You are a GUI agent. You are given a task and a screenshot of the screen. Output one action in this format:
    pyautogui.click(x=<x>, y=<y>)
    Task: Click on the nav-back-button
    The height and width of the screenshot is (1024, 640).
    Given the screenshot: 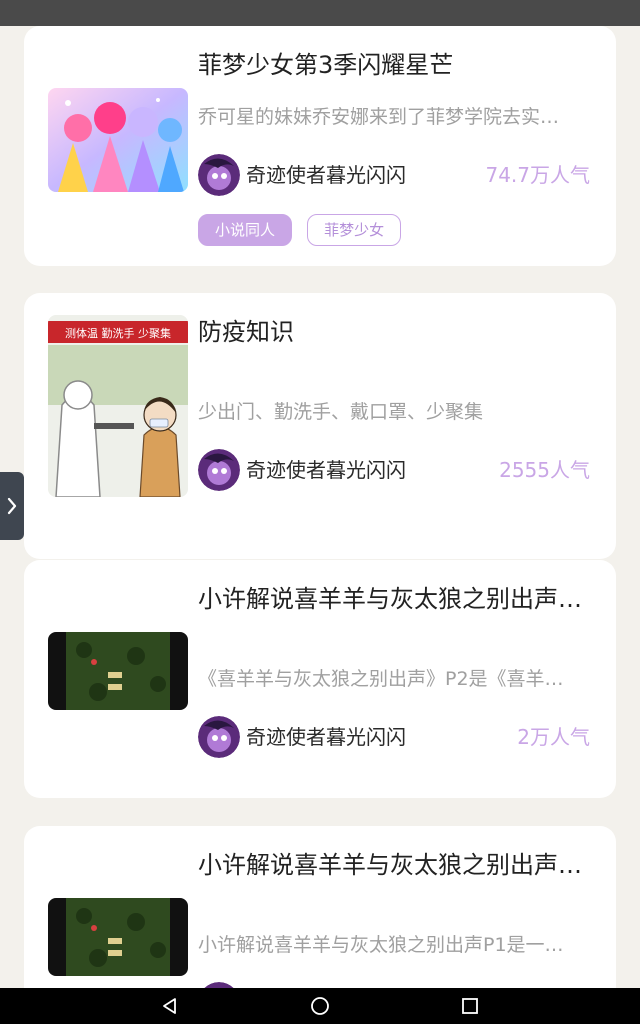 What is the action you would take?
    pyautogui.click(x=170, y=1006)
    